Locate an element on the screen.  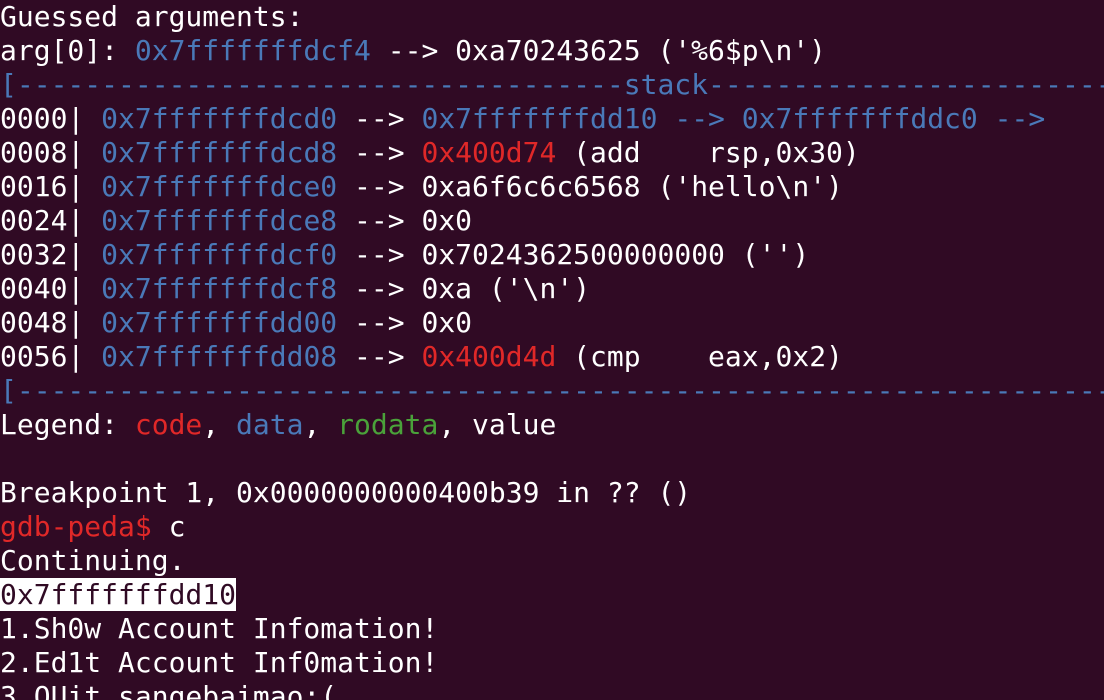
stack-value: 0x7fffffffdd10 is located at coordinates (539, 118).